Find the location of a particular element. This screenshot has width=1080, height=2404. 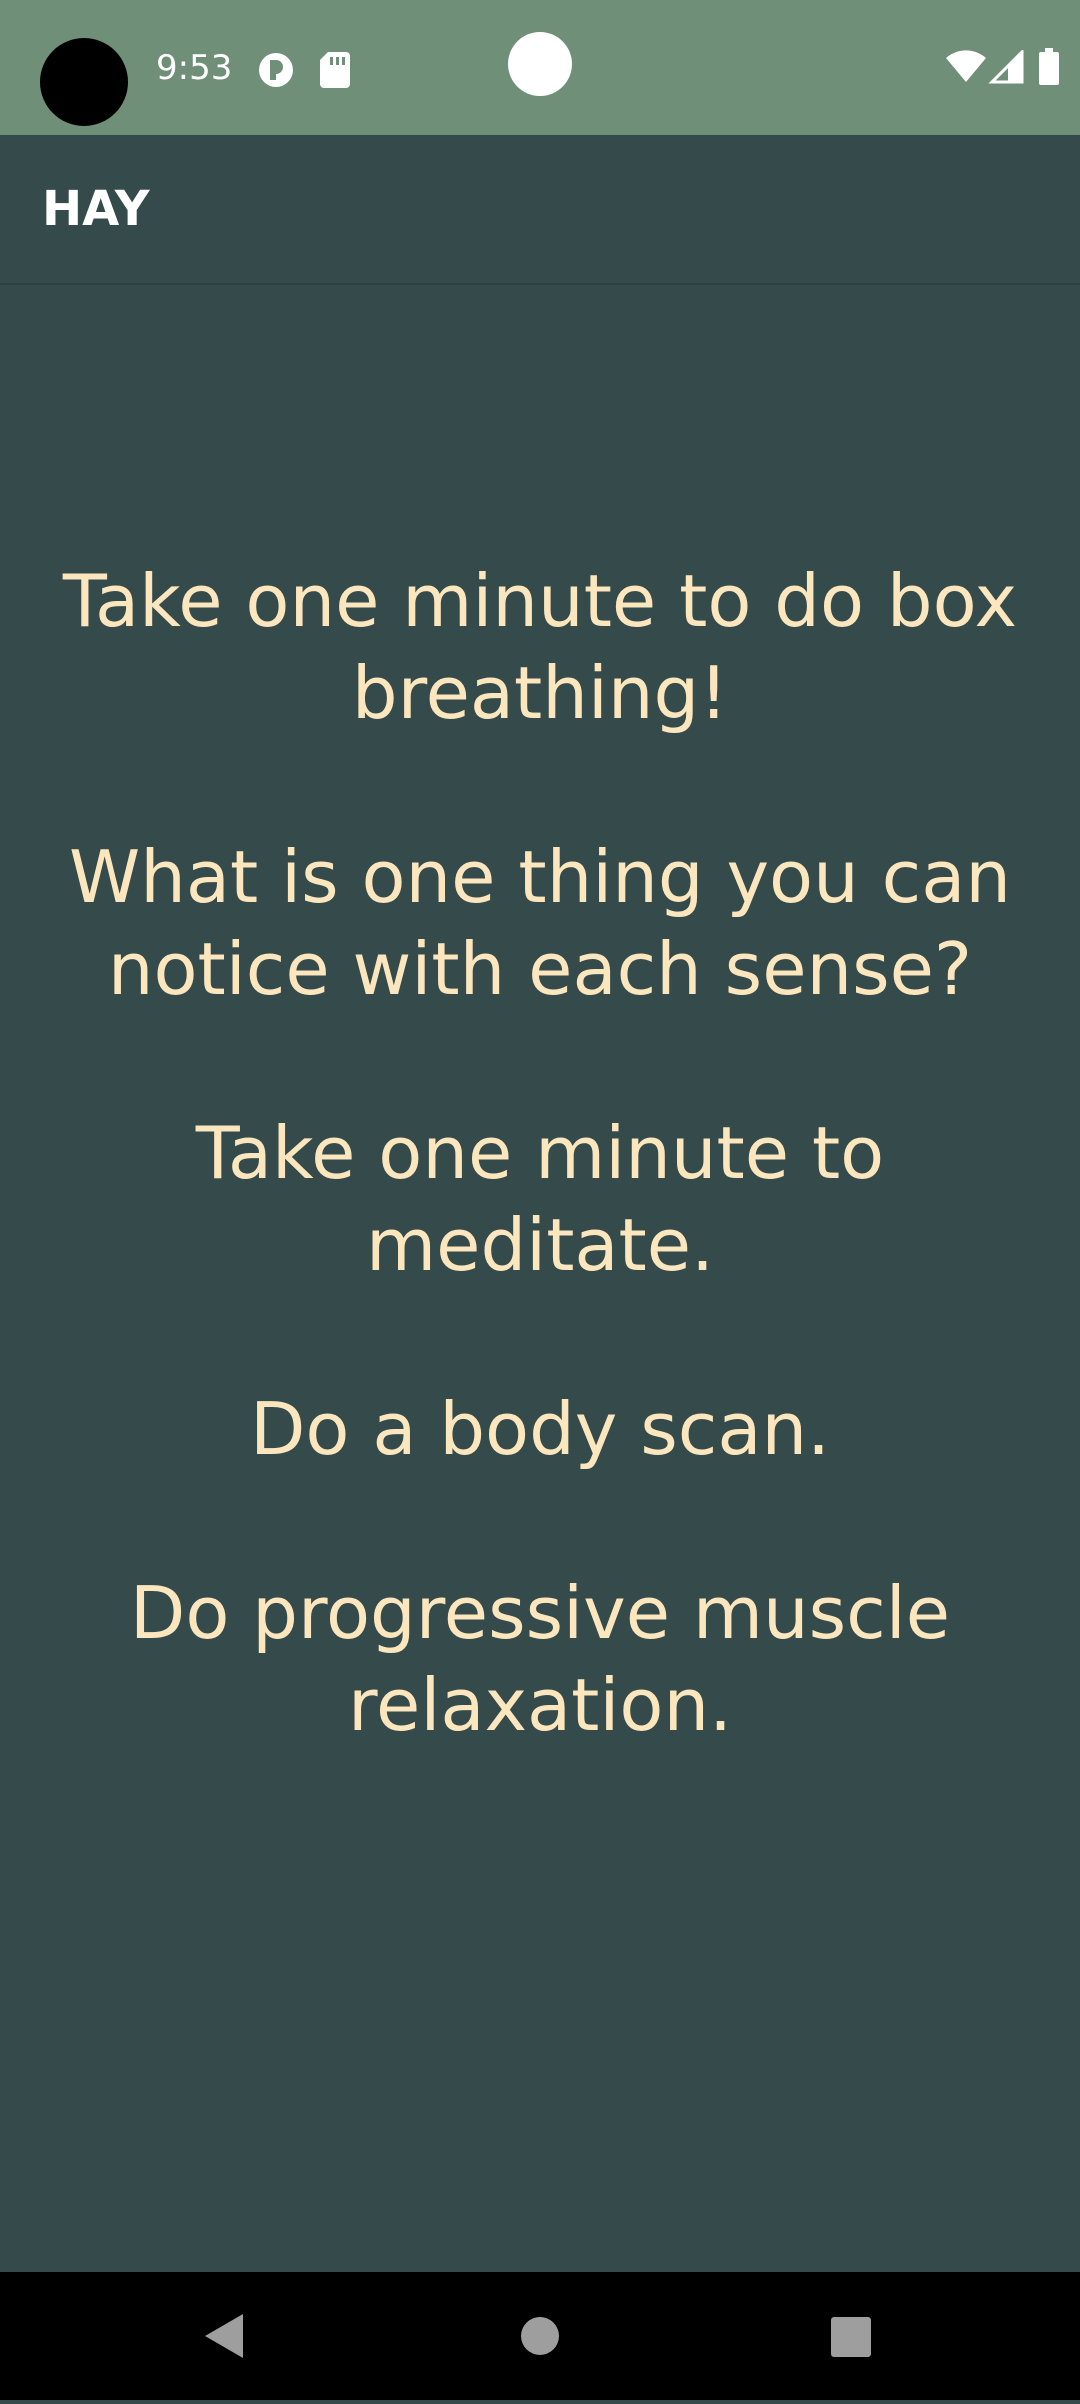

front-camera-dot is located at coordinates (540, 64).